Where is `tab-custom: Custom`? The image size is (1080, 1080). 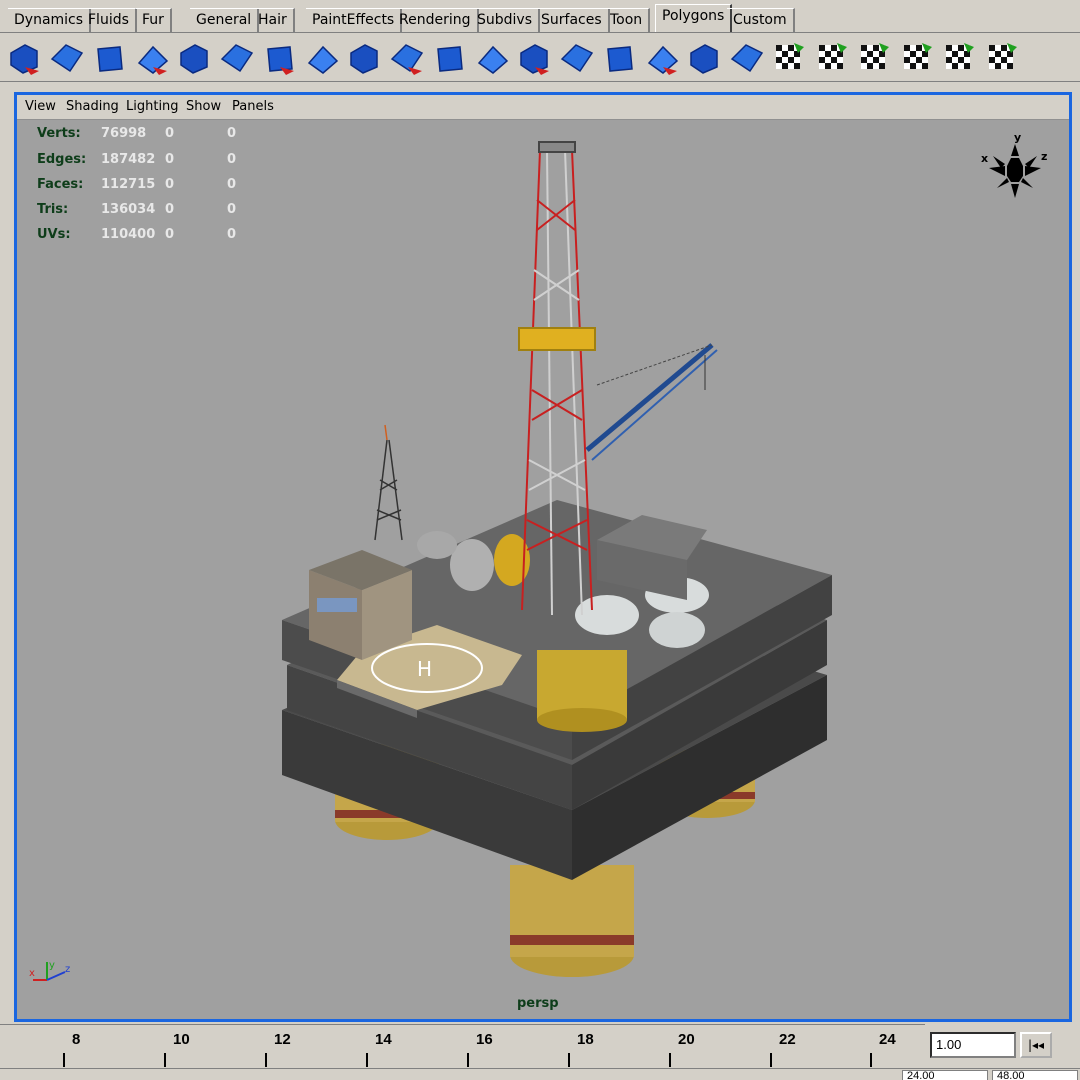
tab-custom: Custom is located at coordinates (761, 20).